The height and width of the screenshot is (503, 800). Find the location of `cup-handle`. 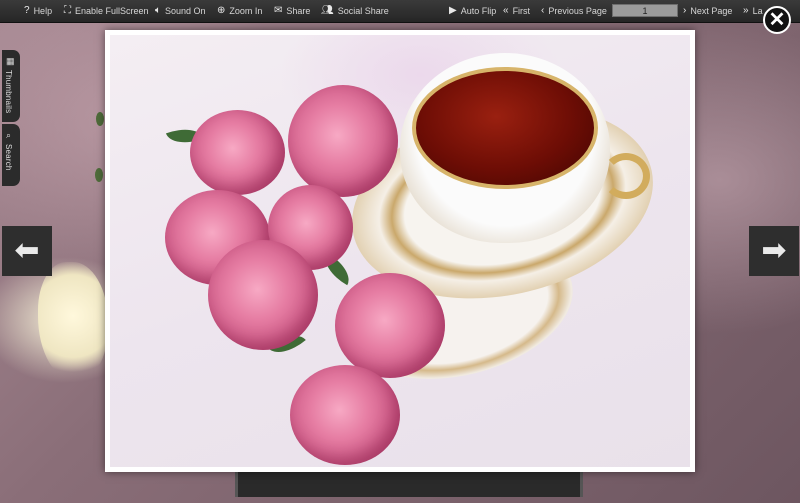

cup-handle is located at coordinates (626, 176).